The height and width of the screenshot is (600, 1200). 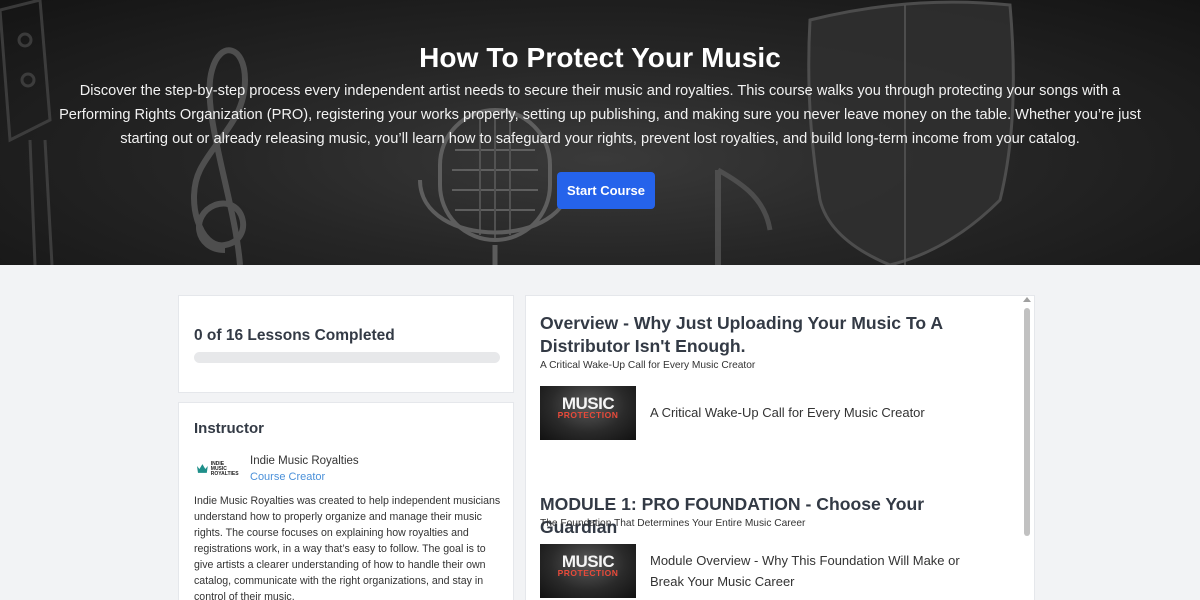 I want to click on lessons-completed-label: 0 of 16 Lessons Completed, so click(x=294, y=335).